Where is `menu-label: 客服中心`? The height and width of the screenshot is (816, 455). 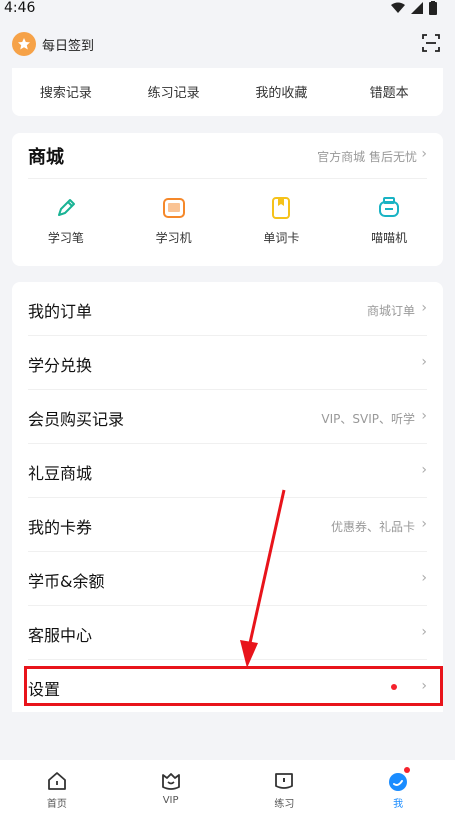
menu-label: 客服中心 is located at coordinates (60, 635).